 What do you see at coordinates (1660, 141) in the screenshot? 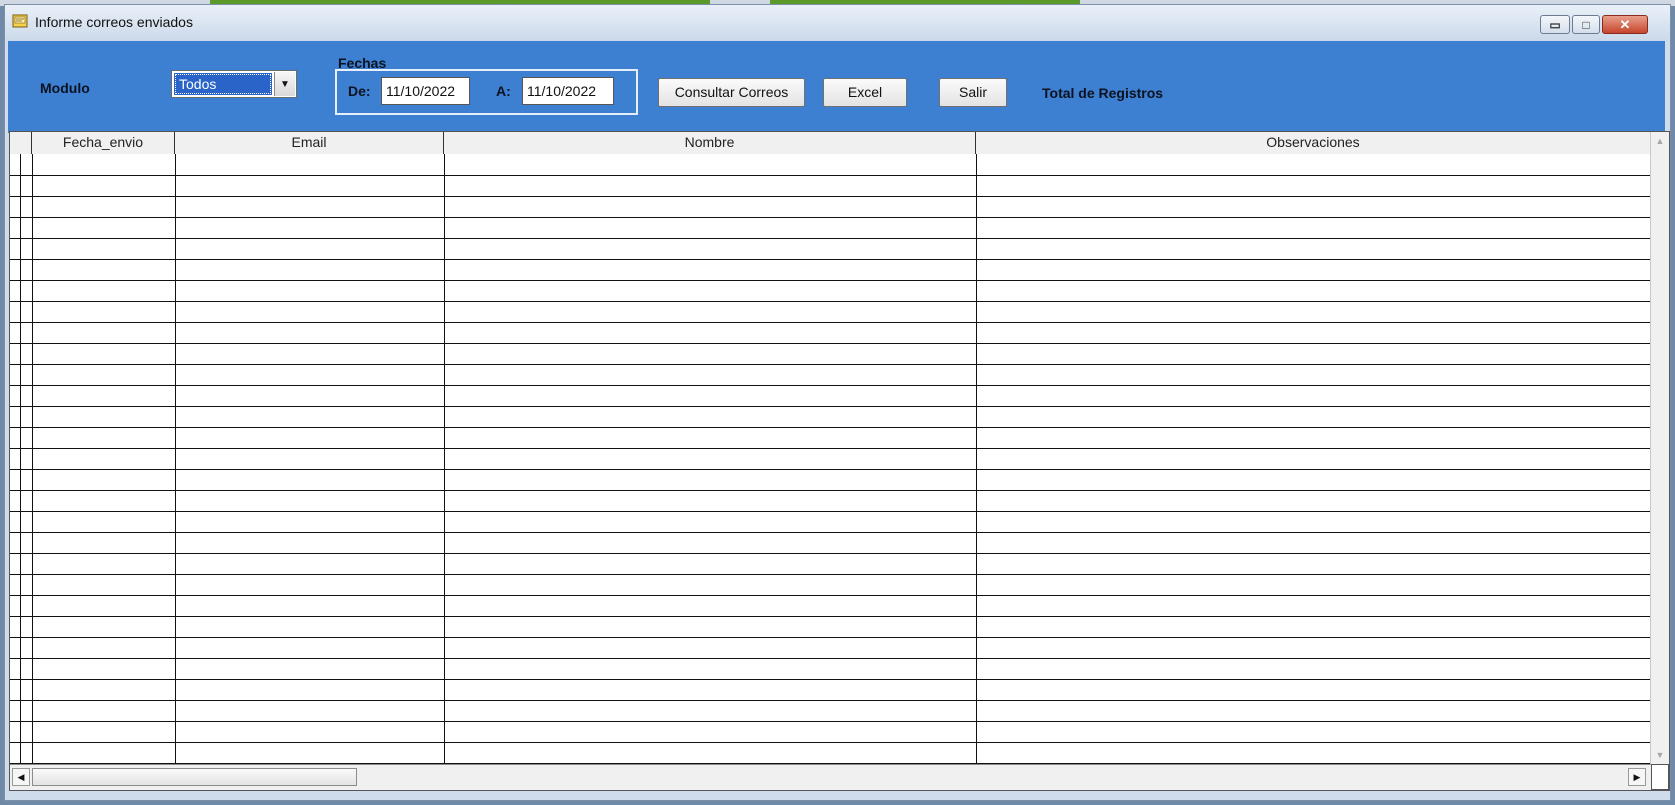
I see `scroll-up-icon: ▲` at bounding box center [1660, 141].